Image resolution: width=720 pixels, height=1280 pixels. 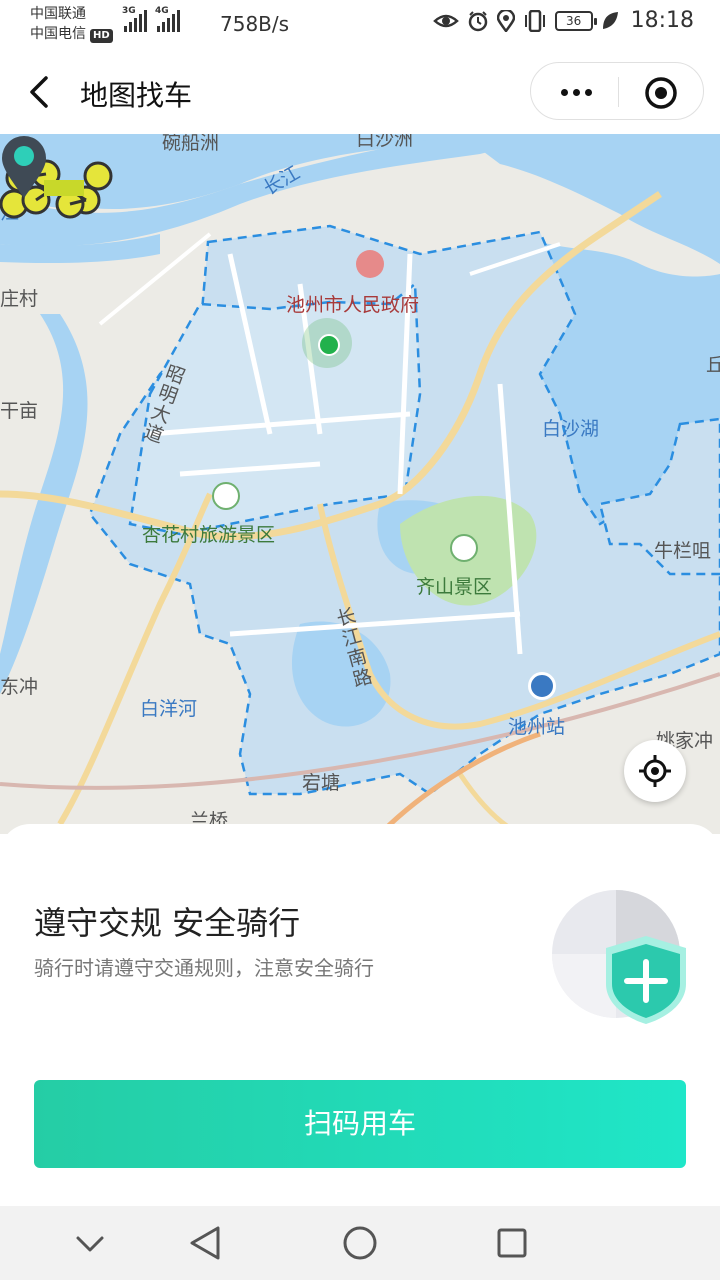 I want to click on signal-3g-icon: 3G, so click(x=134, y=19).